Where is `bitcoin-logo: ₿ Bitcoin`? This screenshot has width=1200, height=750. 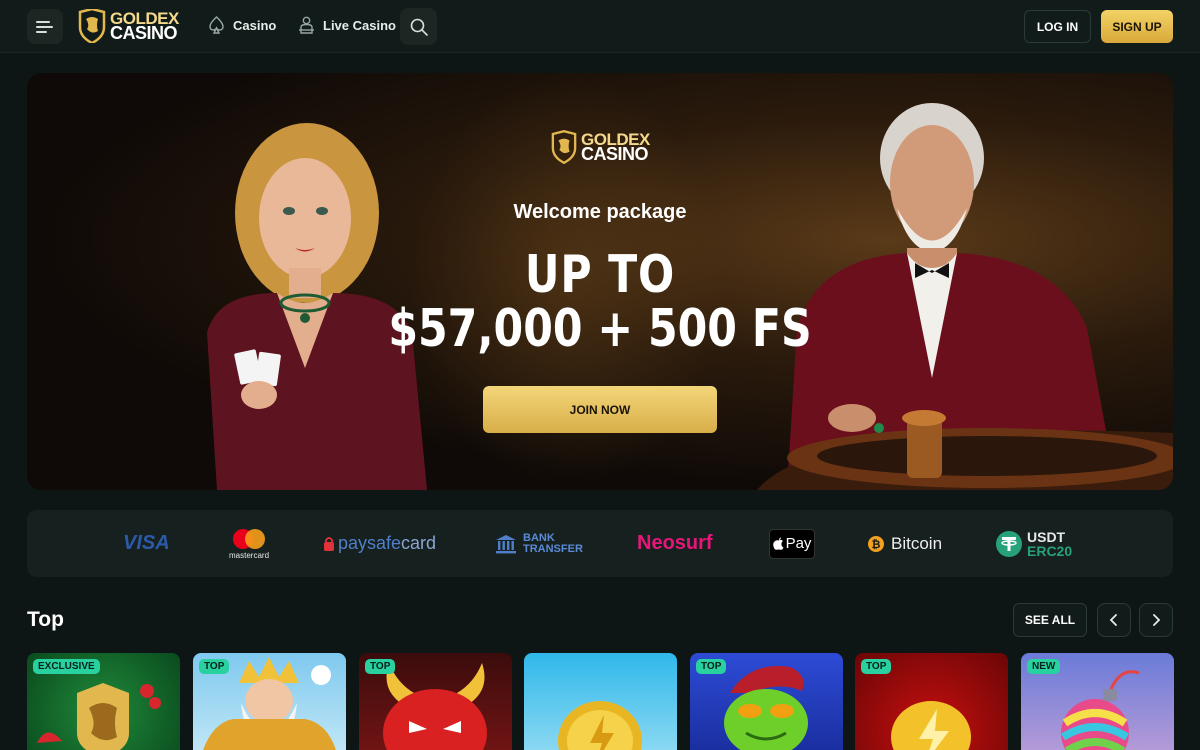 bitcoin-logo: ₿ Bitcoin is located at coordinates (904, 543).